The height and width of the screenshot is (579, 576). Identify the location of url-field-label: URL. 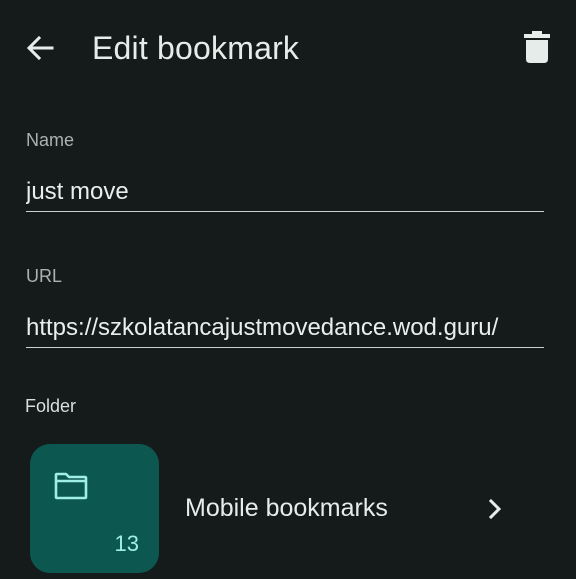
(44, 276).